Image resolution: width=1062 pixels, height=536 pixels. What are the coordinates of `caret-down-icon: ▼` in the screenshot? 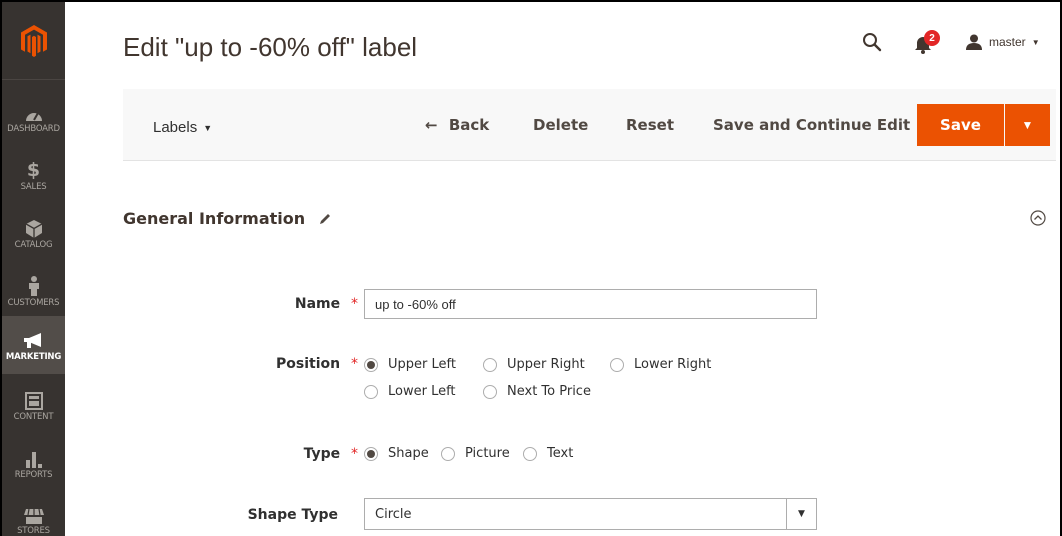 It's located at (1027, 125).